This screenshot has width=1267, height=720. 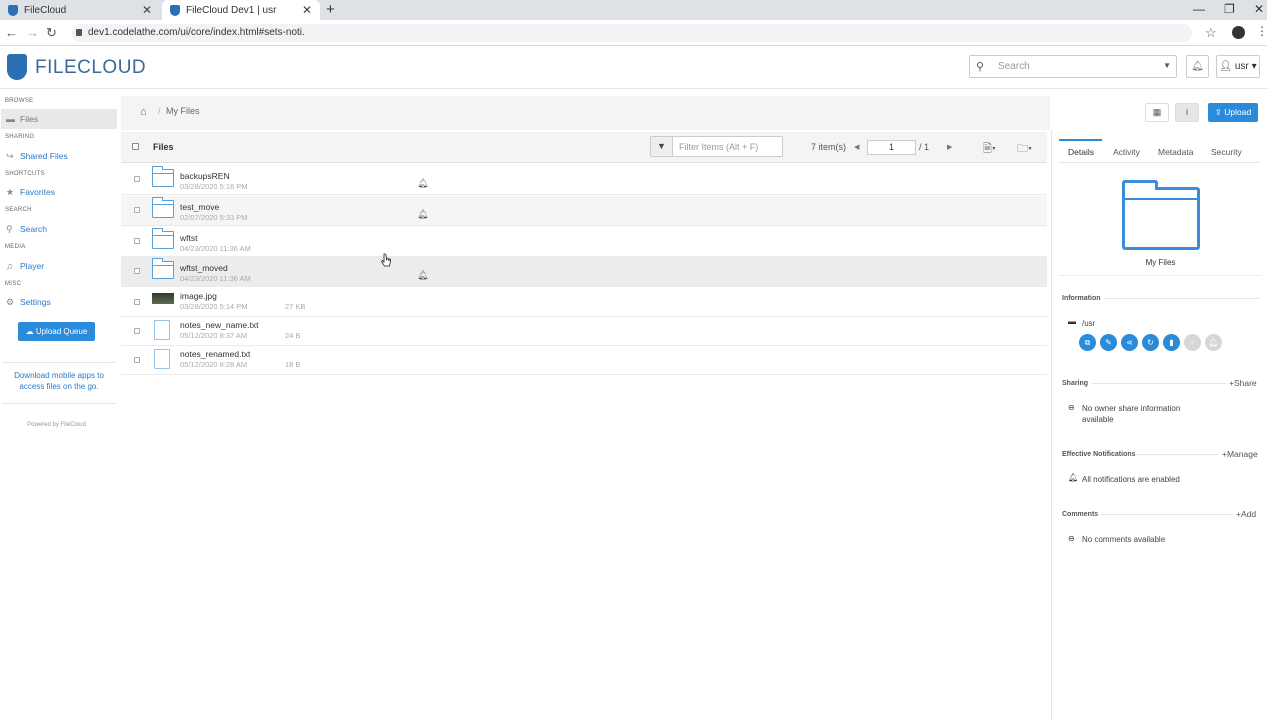 What do you see at coordinates (45, 10) in the screenshot?
I see `browser-tab-label: FileCloud` at bounding box center [45, 10].